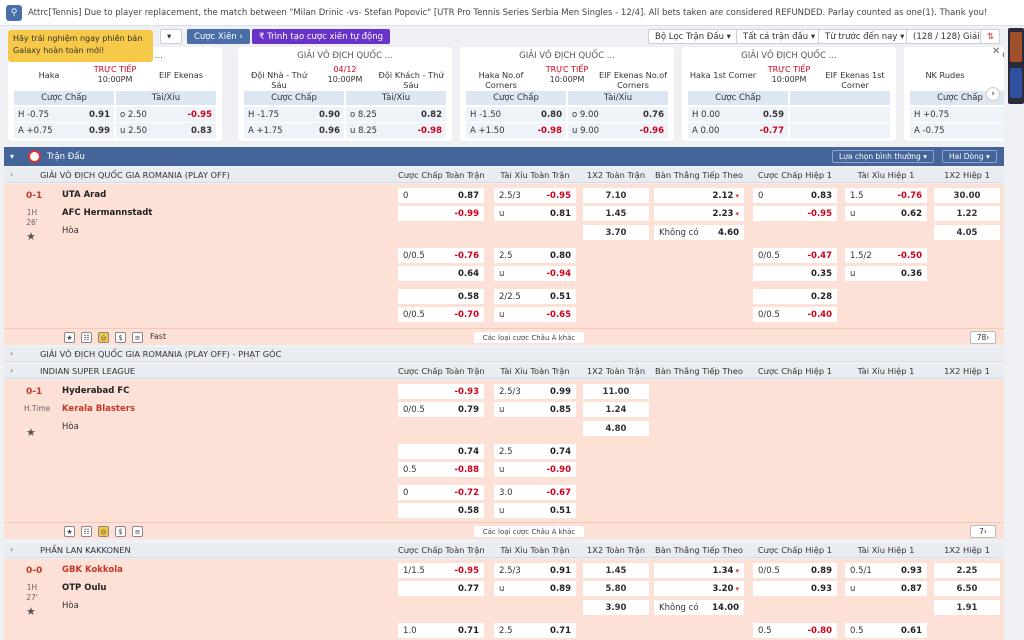  What do you see at coordinates (171, 36) in the screenshot?
I see `dropdown-button: ▾` at bounding box center [171, 36].